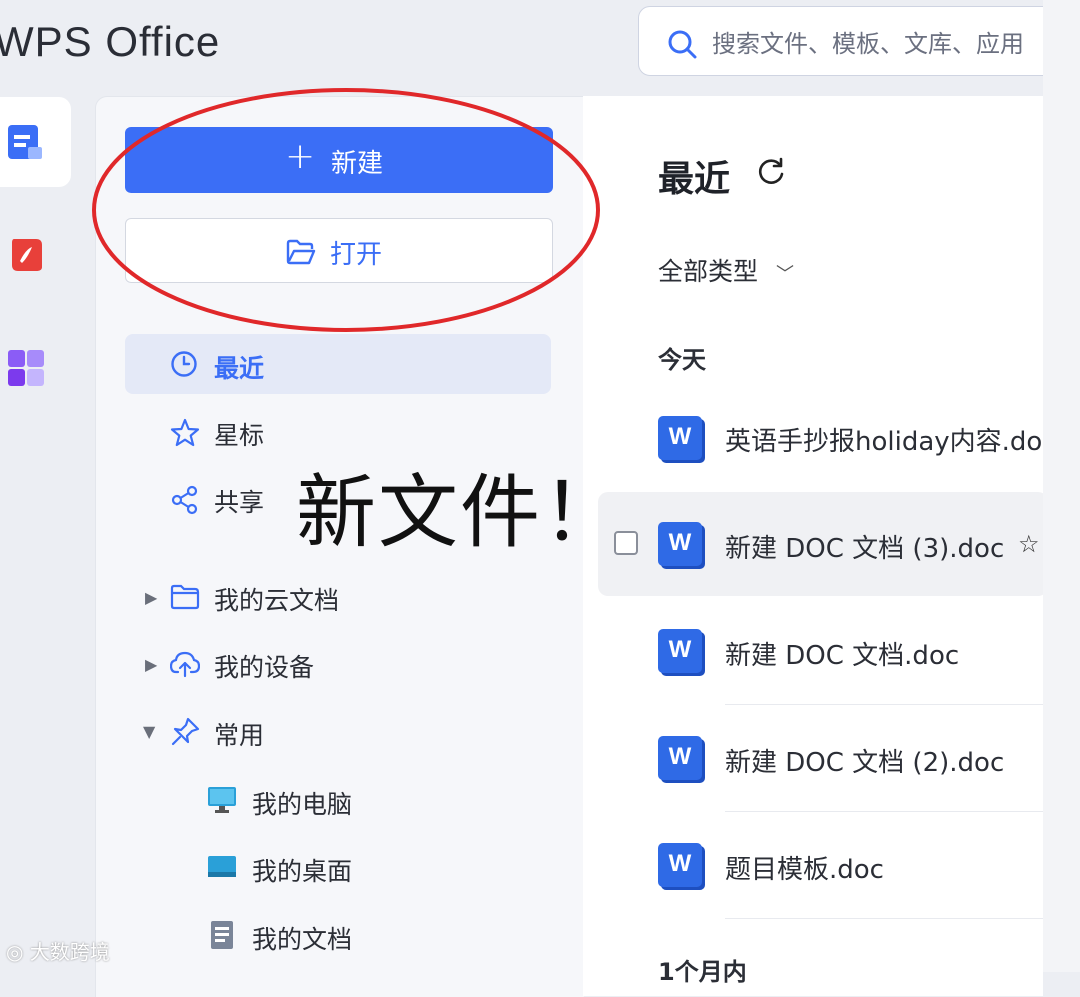 The height and width of the screenshot is (997, 1080). What do you see at coordinates (27, 255) in the screenshot?
I see `pdf-app-icon` at bounding box center [27, 255].